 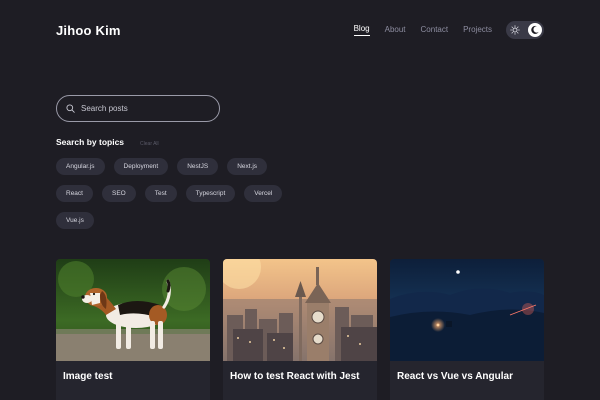 I want to click on site-brand: Jihoo Kim, so click(x=88, y=30).